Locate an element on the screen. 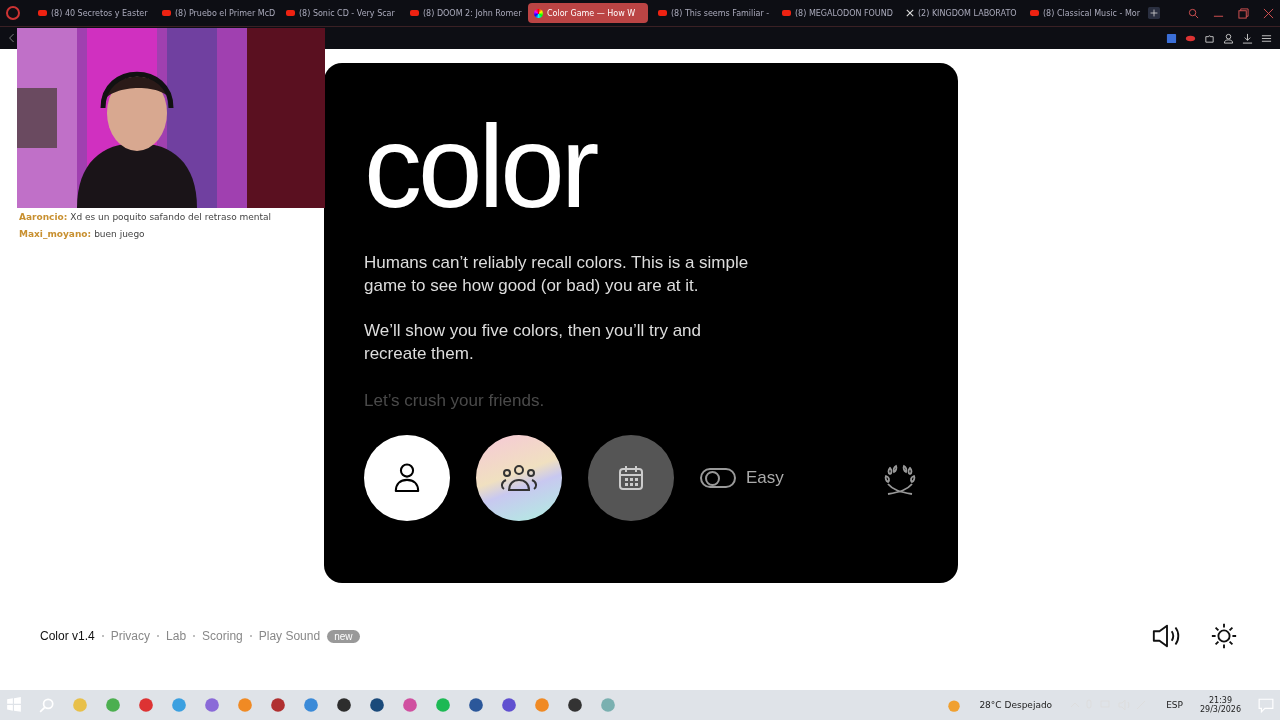  person-icon is located at coordinates (407, 478).